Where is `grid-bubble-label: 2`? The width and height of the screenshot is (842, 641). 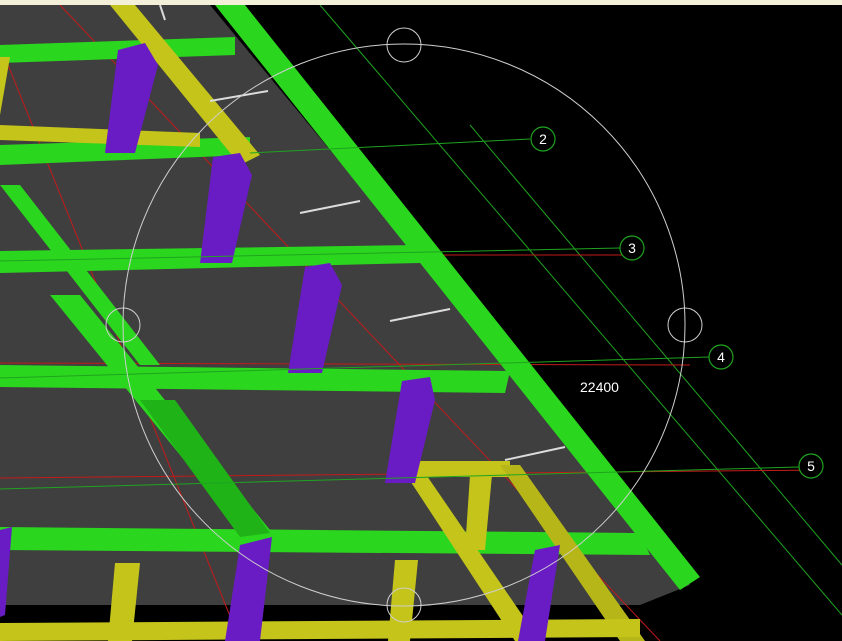 grid-bubble-label: 2 is located at coordinates (543, 139).